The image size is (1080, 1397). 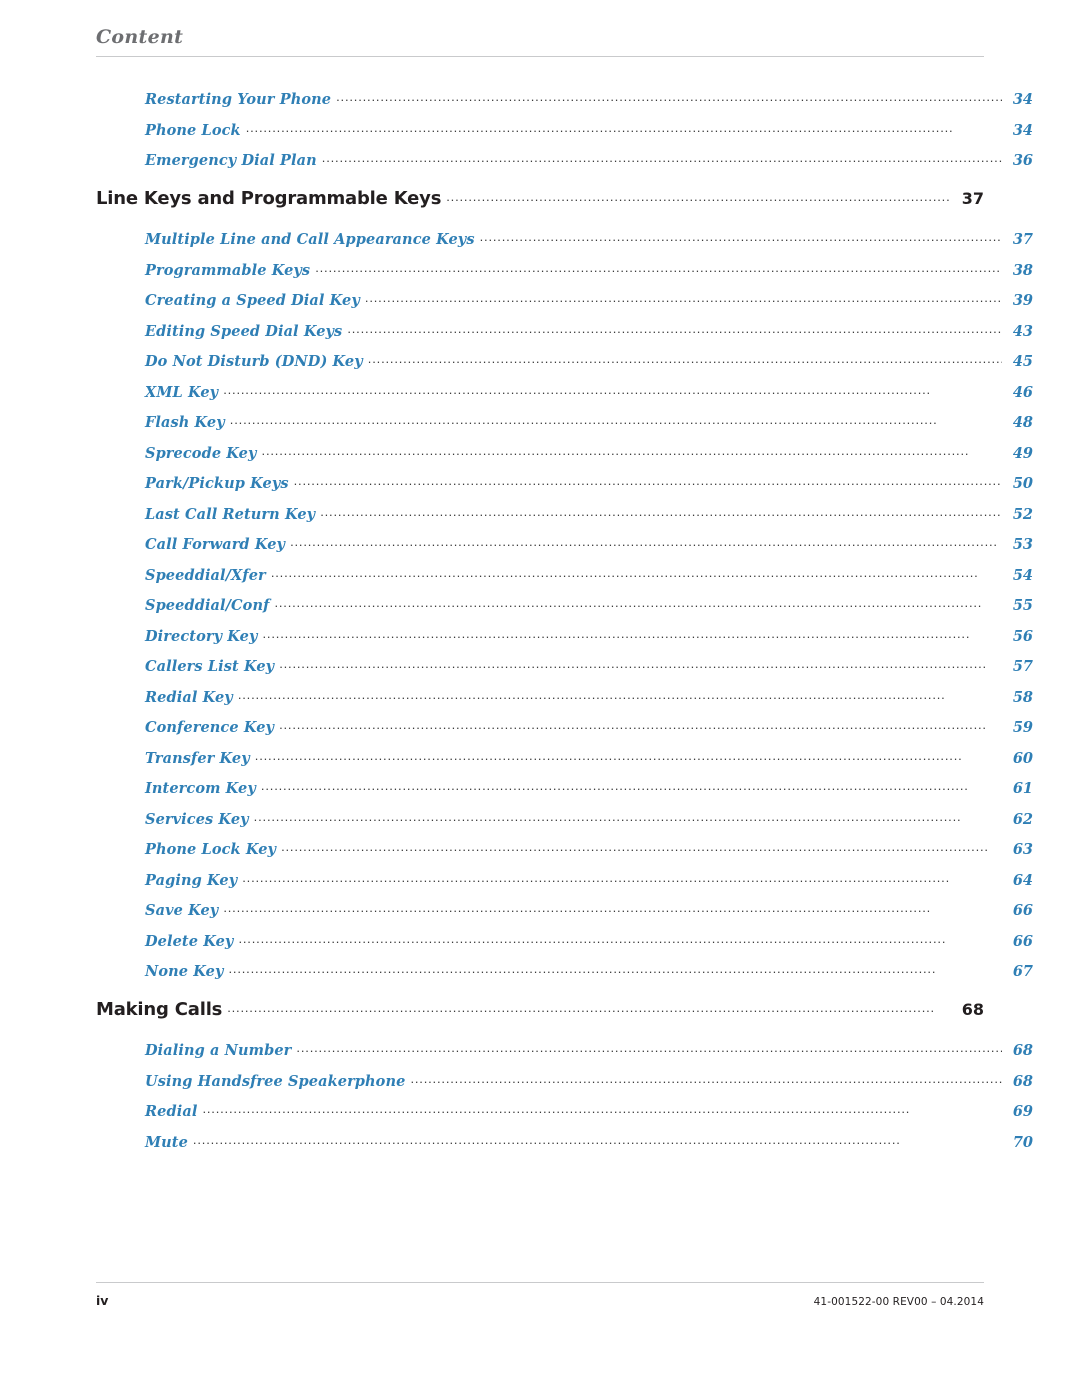 I want to click on toc-entry-page-number: 62, so click(x=1022, y=819).